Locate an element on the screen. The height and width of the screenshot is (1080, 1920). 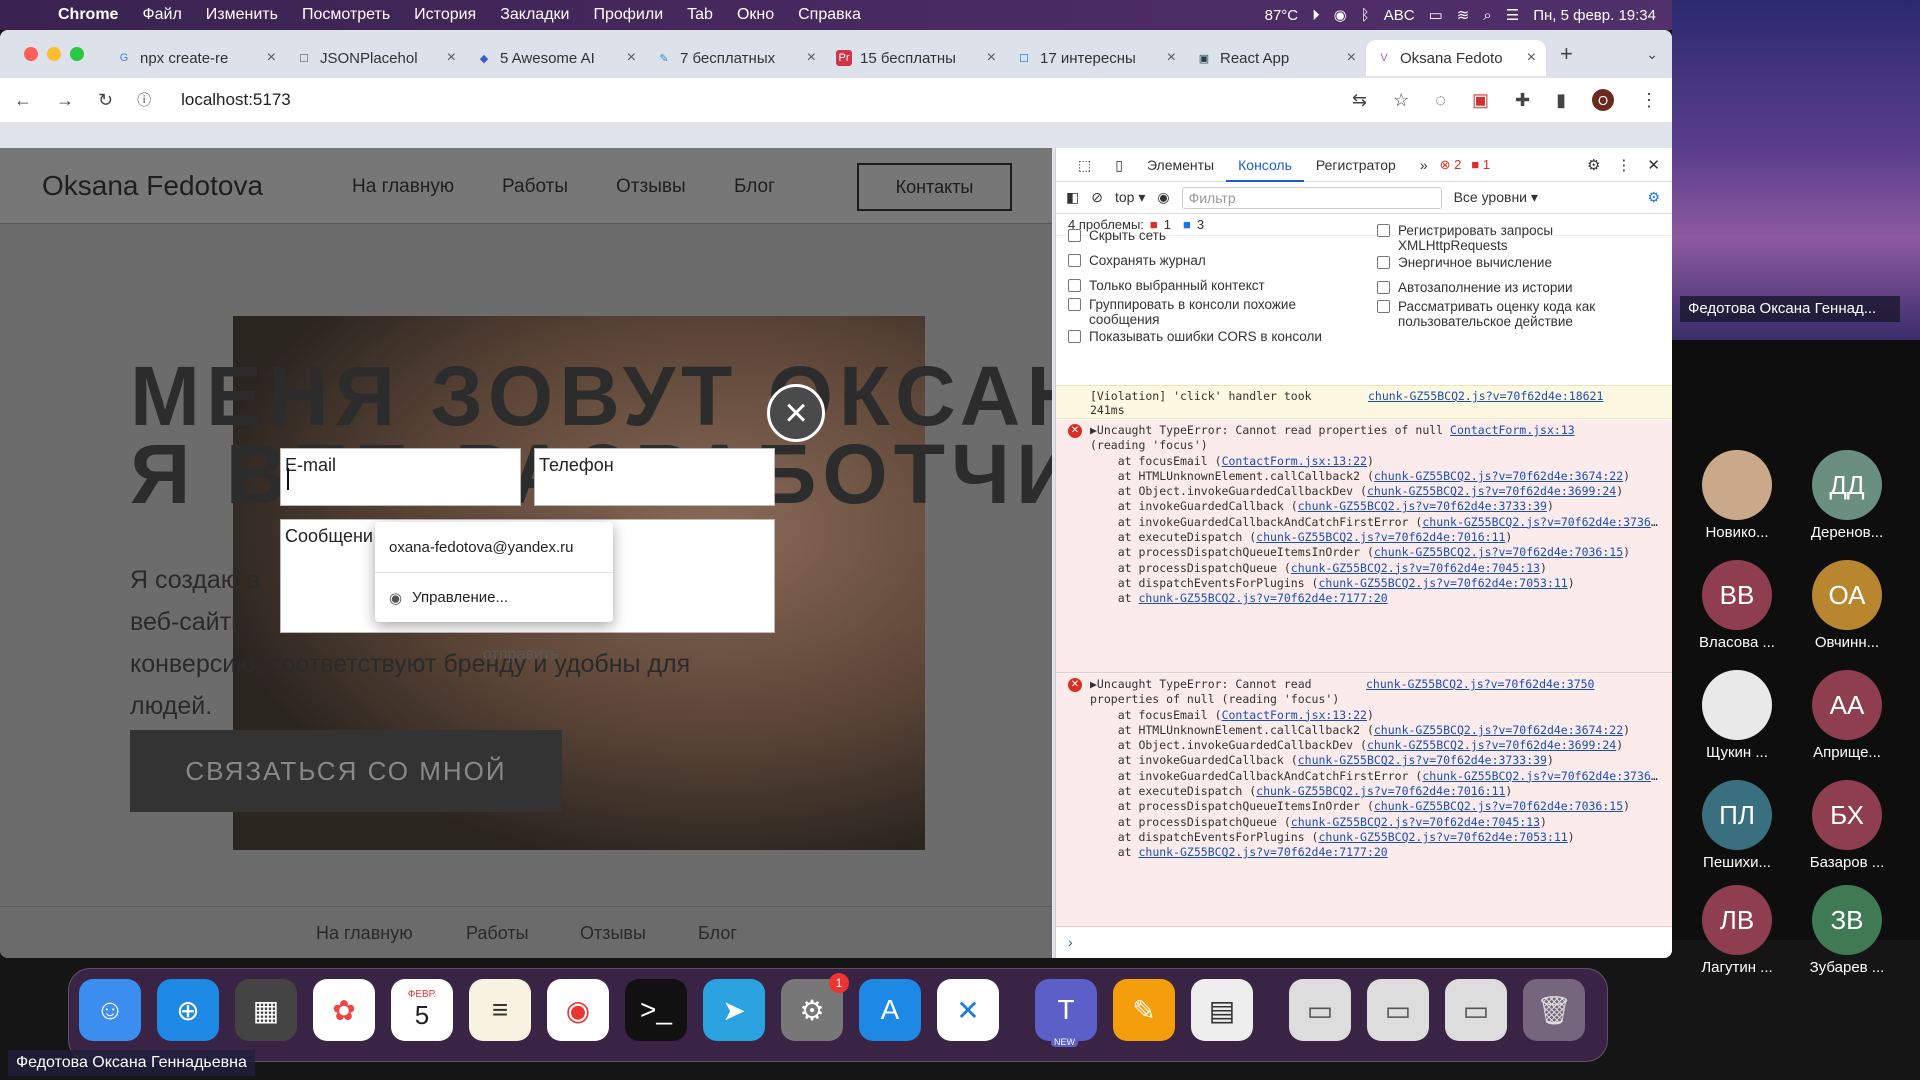
autofill-suggestion: oxana-fedotova@yandex.ru is located at coordinates (494, 547).